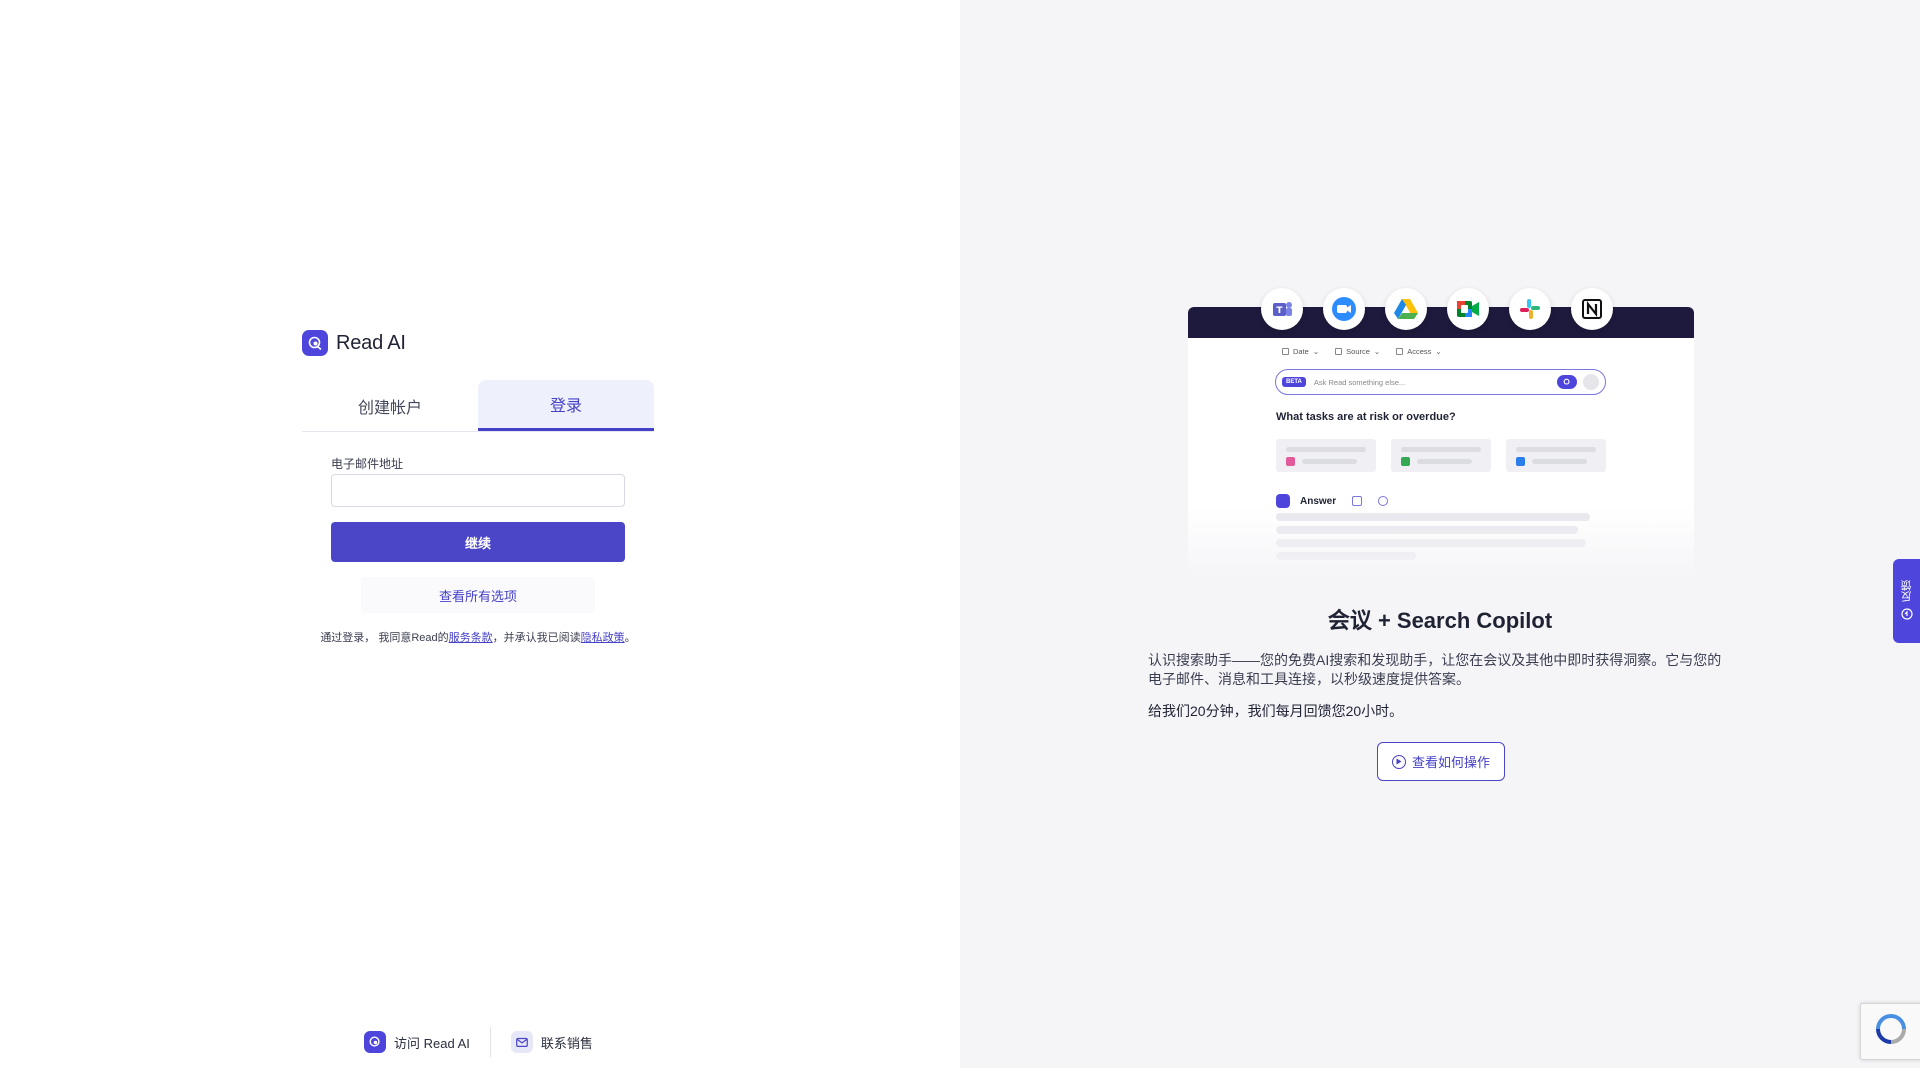  I want to click on recaptcha-badge, so click(1890, 1031).